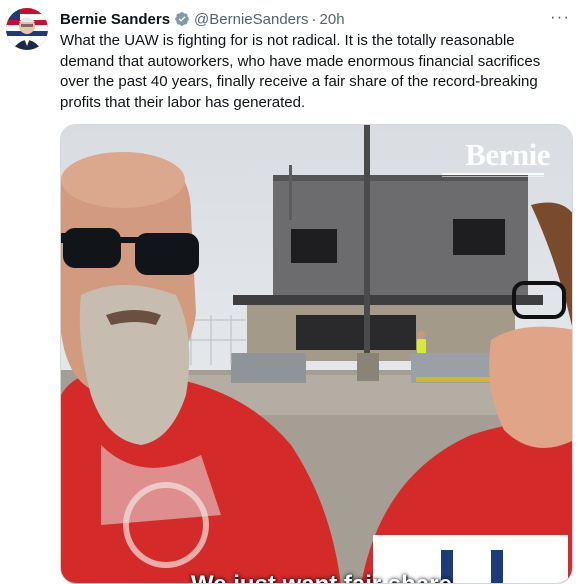  I want to click on author-handle: @BernieSanders, so click(251, 19).